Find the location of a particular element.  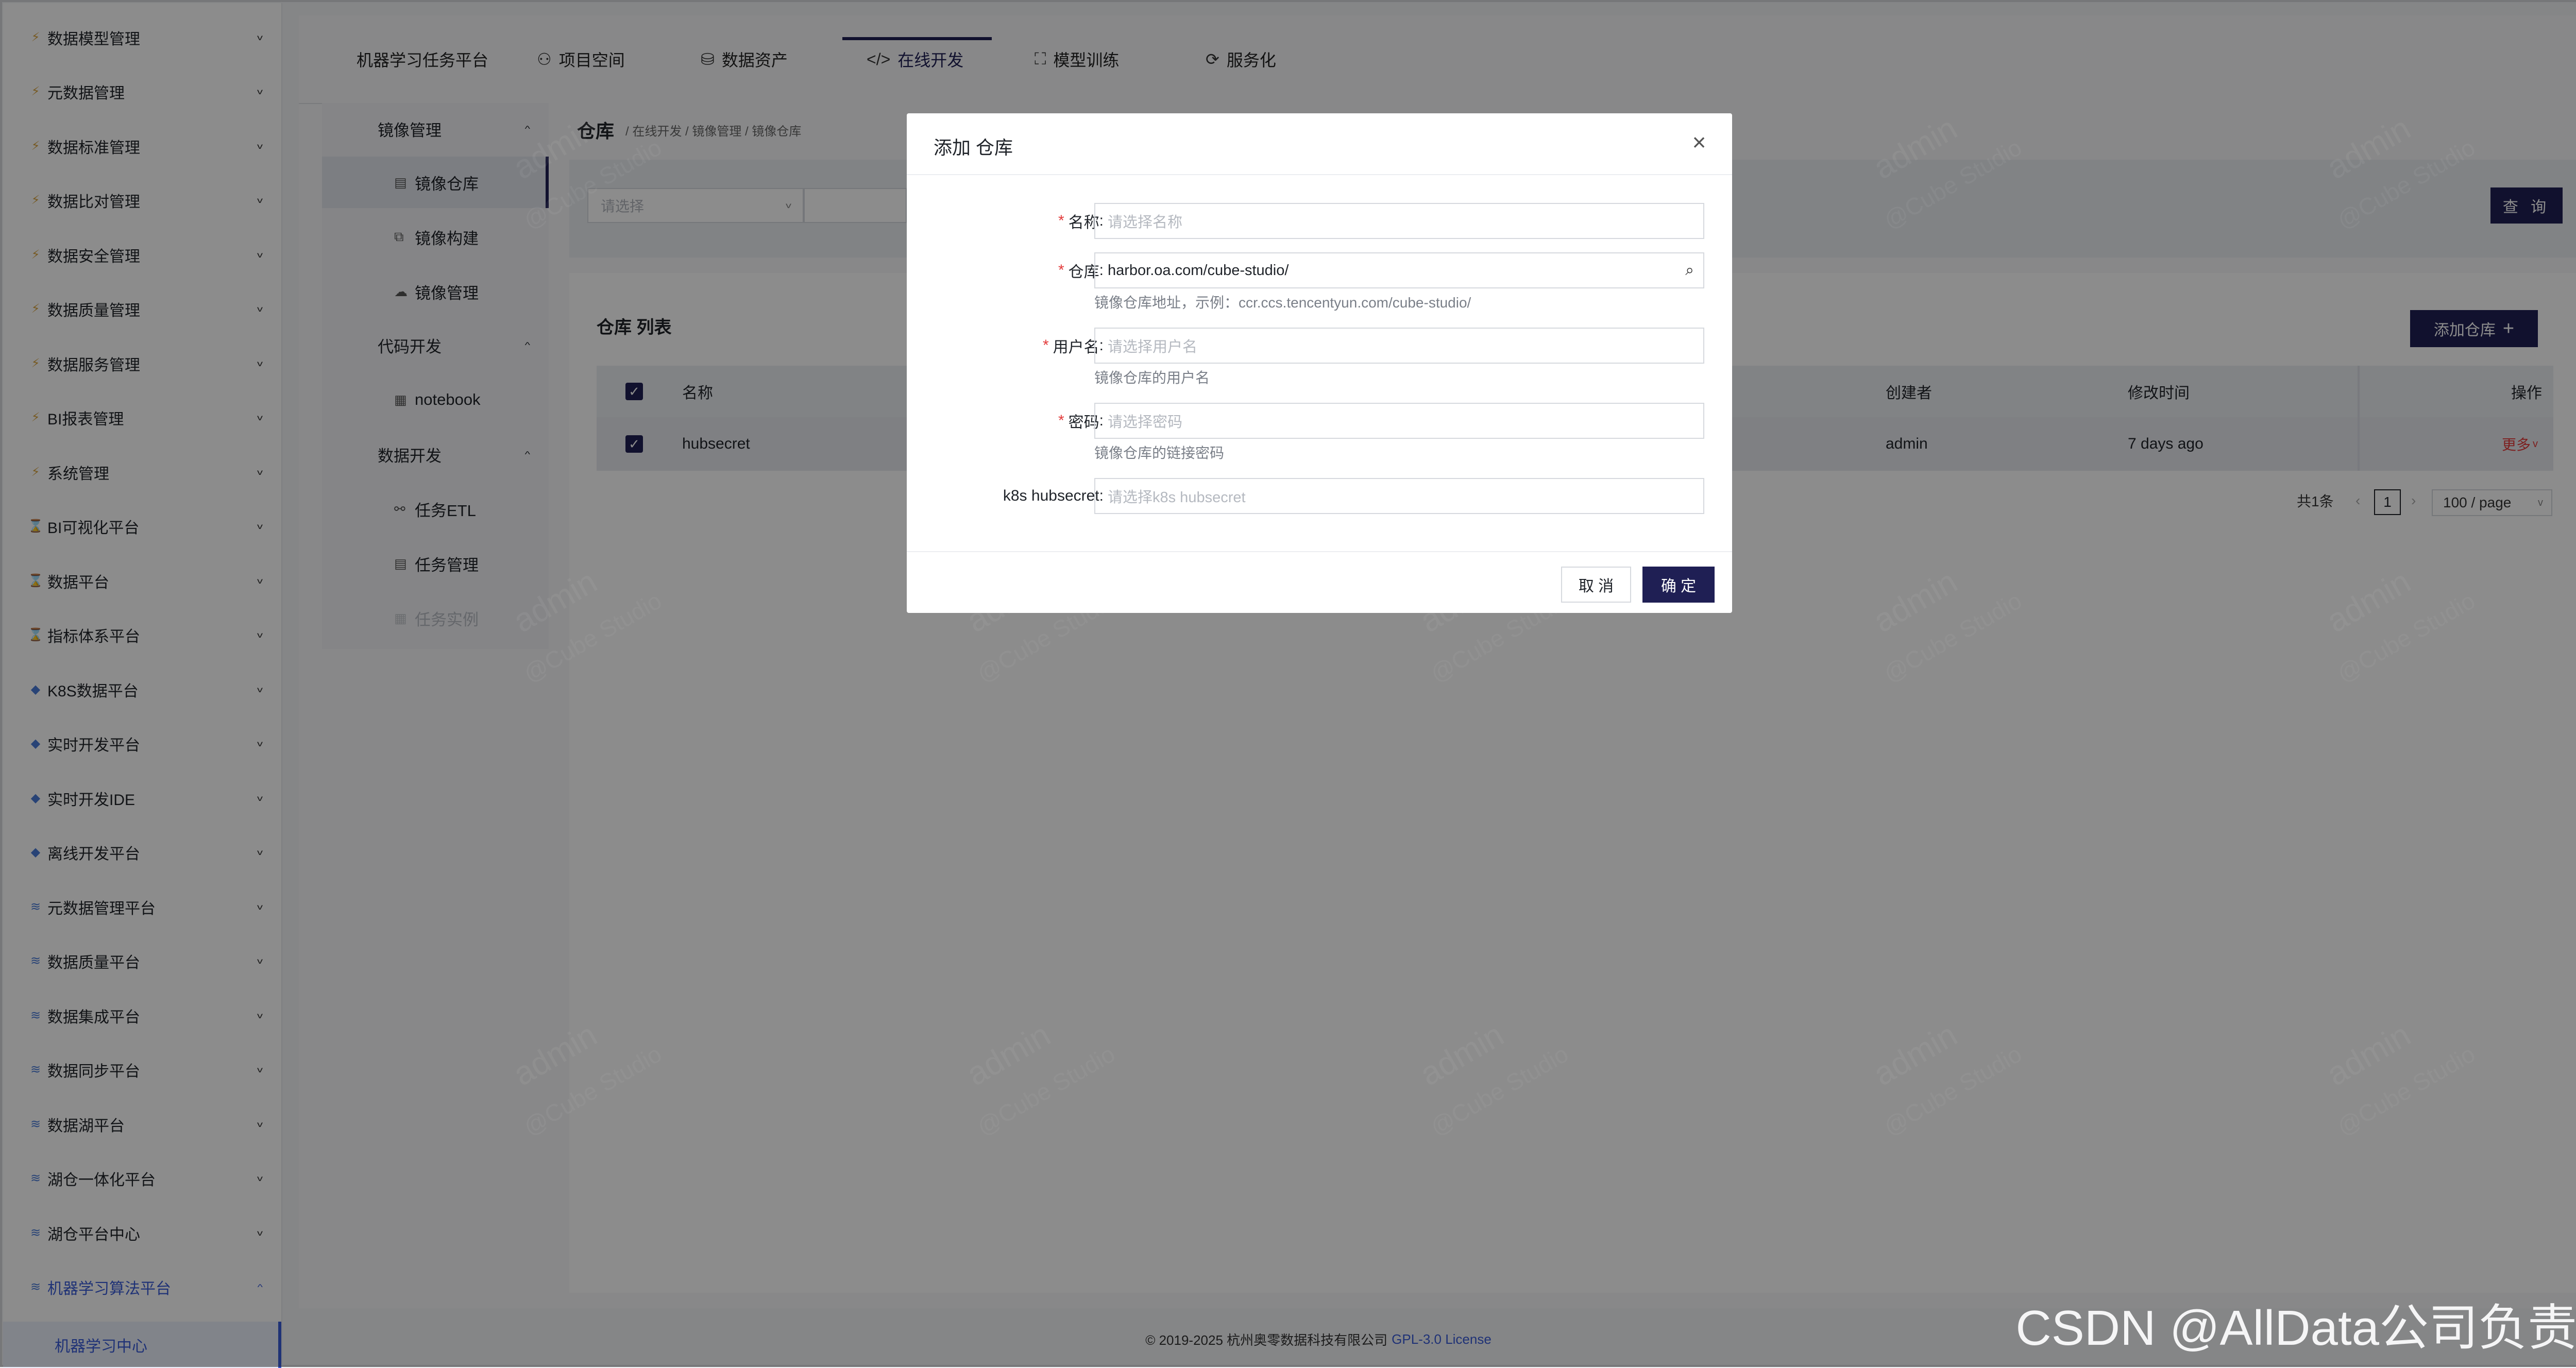

password-help: 镜像仓库的链接密码 is located at coordinates (1159, 453).